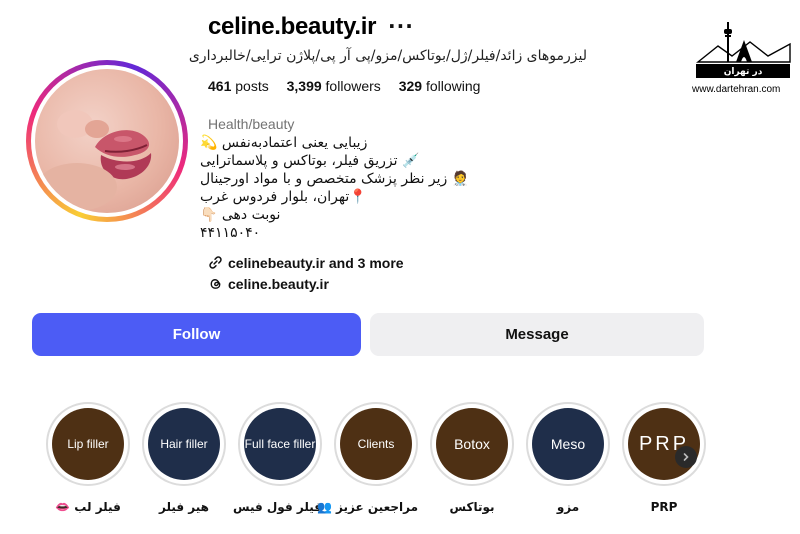  I want to click on following-count: 329, so click(410, 86).